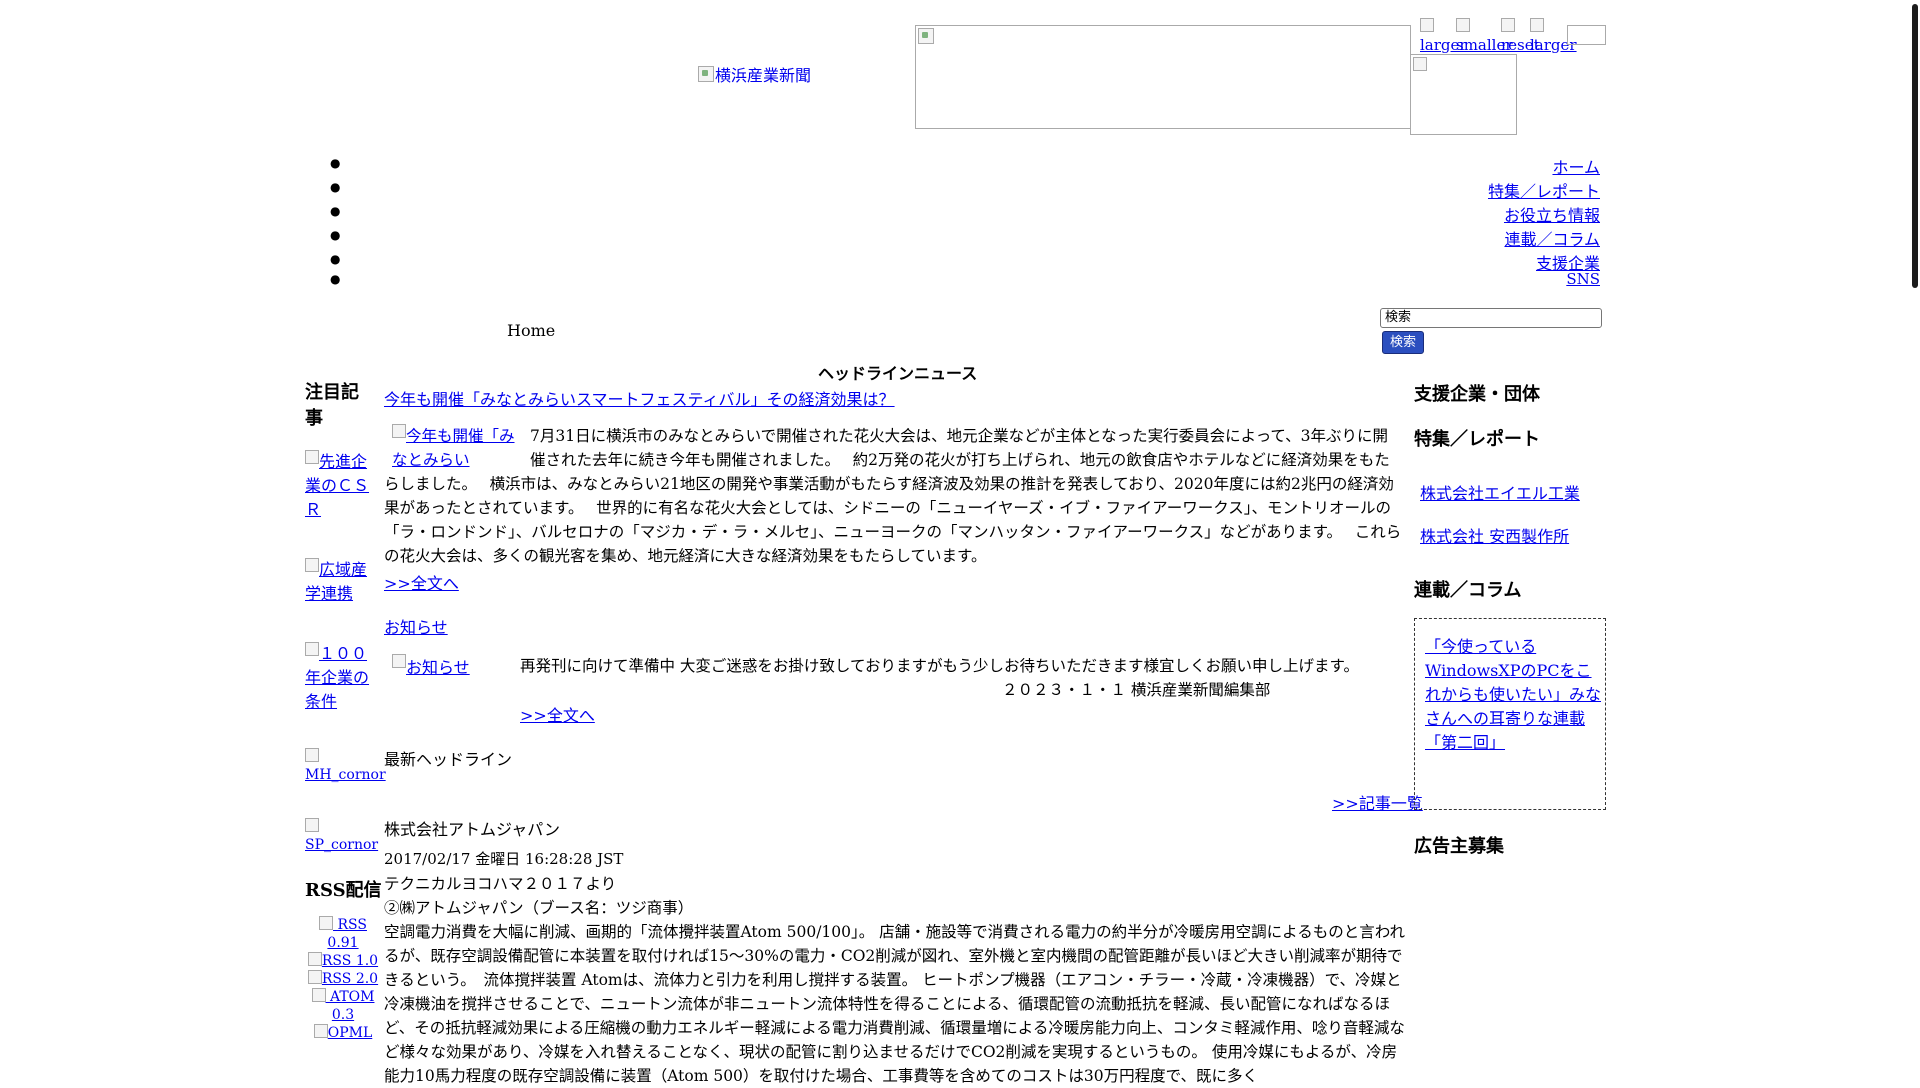 The image size is (1920, 1088). Describe the element at coordinates (431, 666) in the screenshot. I see `notice-image-link: お知らせ` at that location.